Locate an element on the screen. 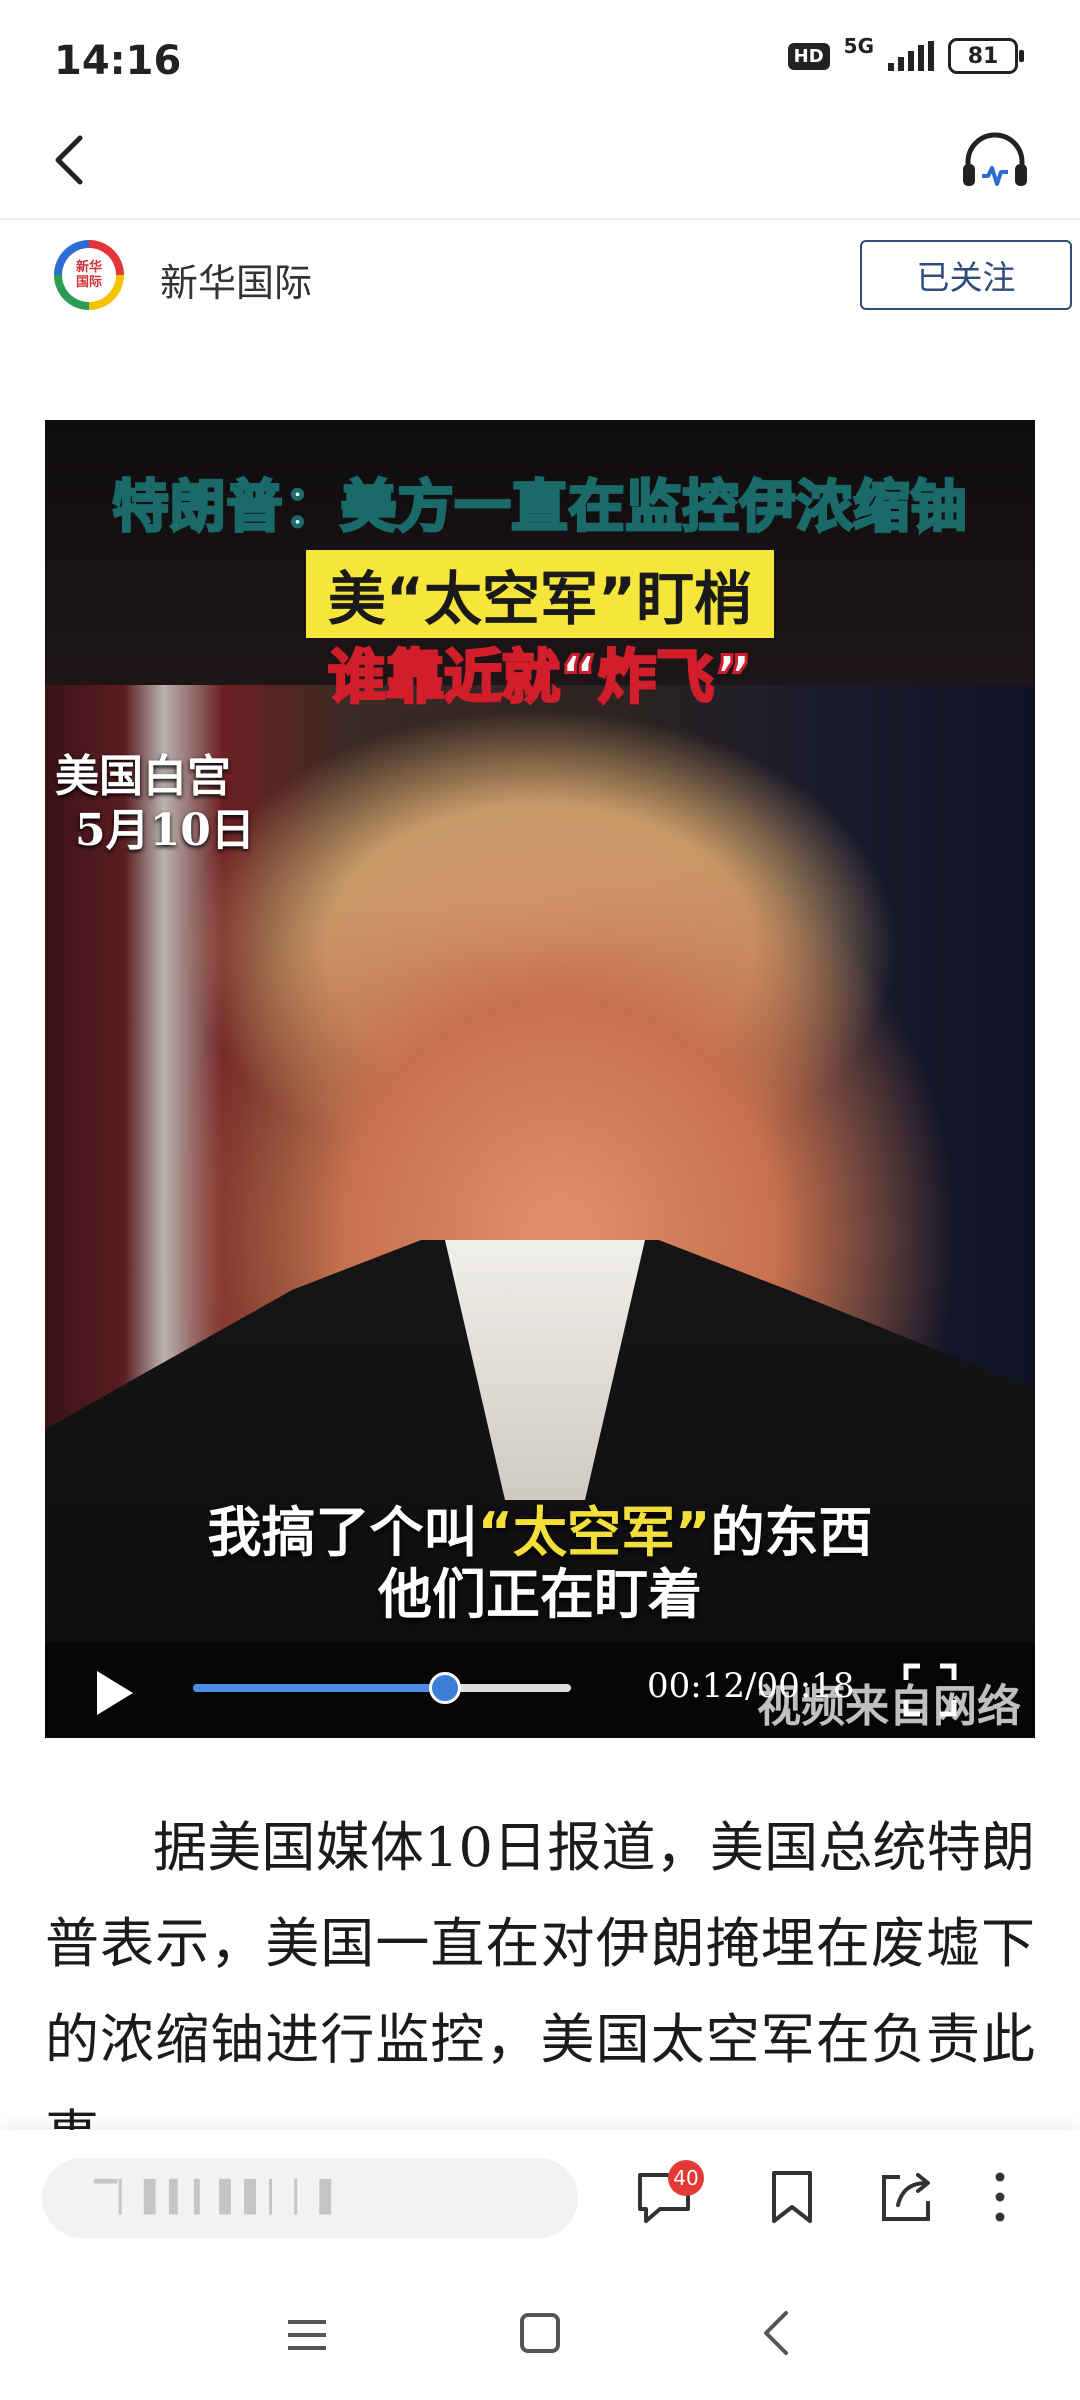 This screenshot has height=2400, width=1080. follow-button: 已关注 is located at coordinates (966, 275).